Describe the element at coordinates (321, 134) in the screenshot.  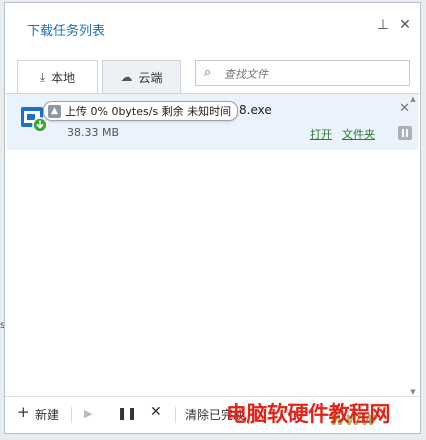
I see `open-file-link: 打开` at that location.